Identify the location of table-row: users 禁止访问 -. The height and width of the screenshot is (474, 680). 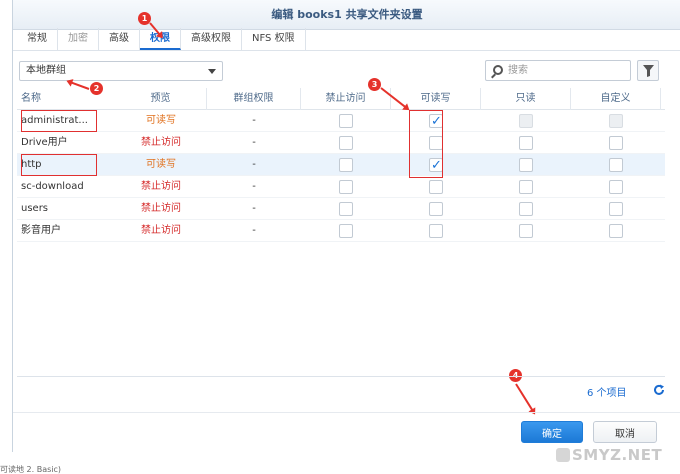
(341, 209).